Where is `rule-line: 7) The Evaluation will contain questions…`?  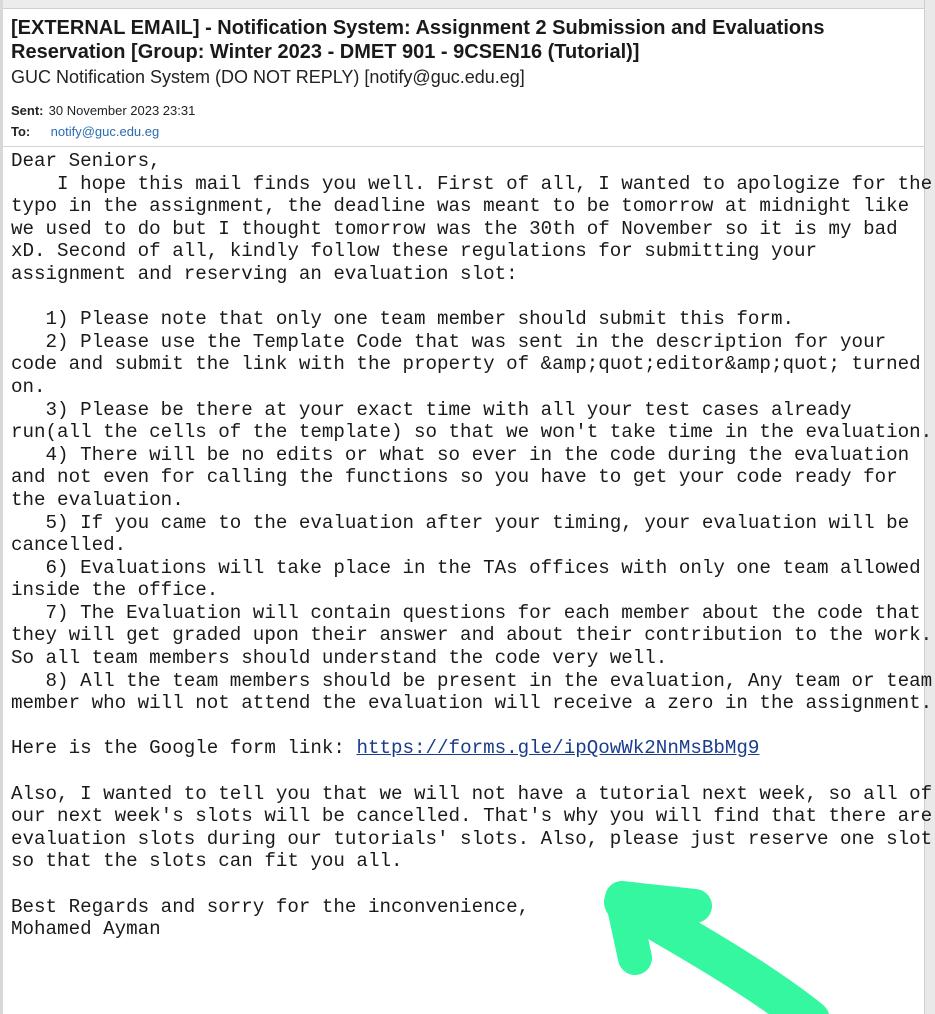
rule-line: 7) The Evaluation will contain questions… is located at coordinates (466, 612).